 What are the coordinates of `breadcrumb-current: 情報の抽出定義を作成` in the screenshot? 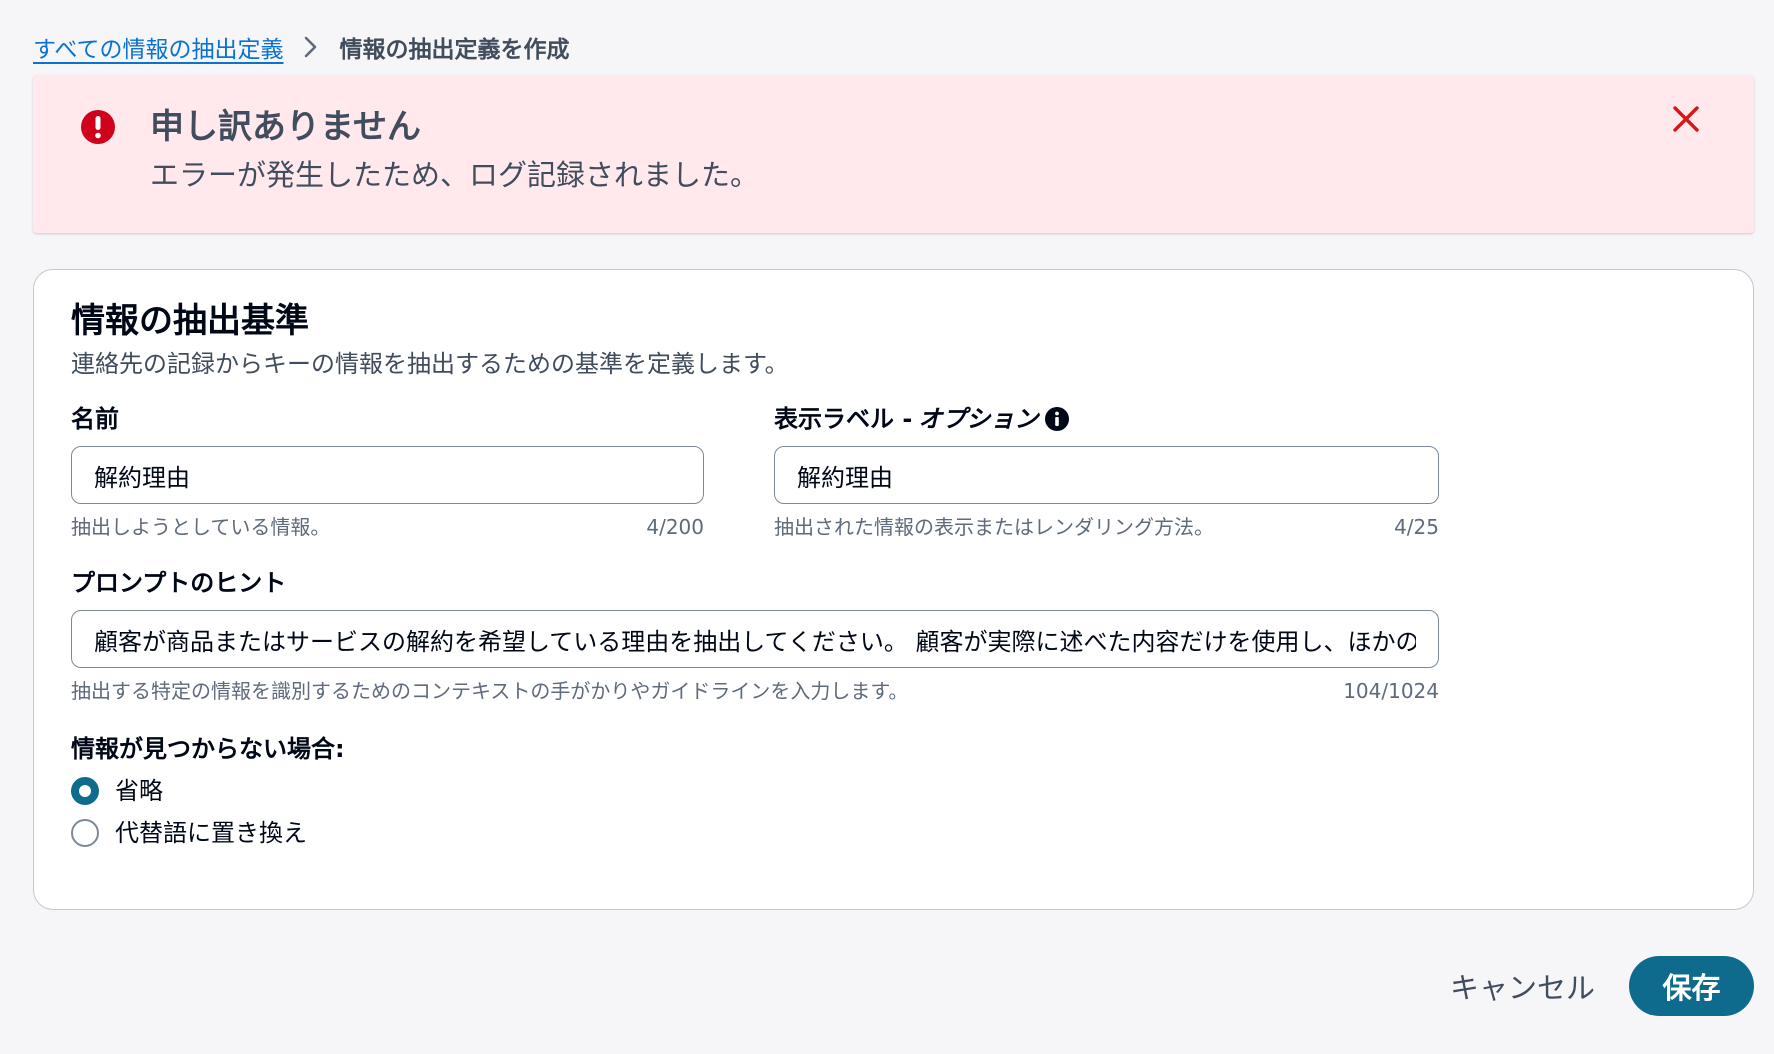 It's located at (454, 50).